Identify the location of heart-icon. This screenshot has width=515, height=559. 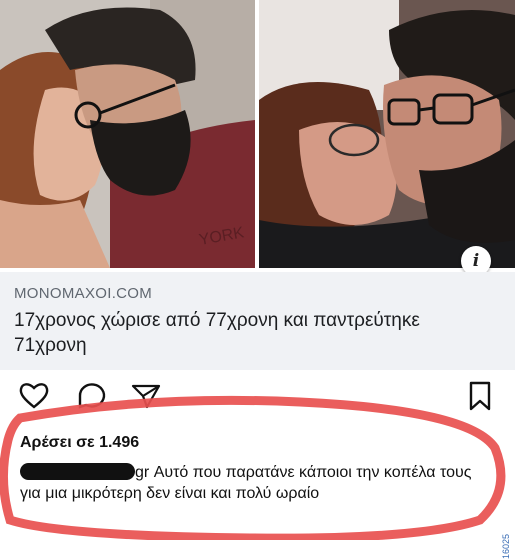
(34, 395).